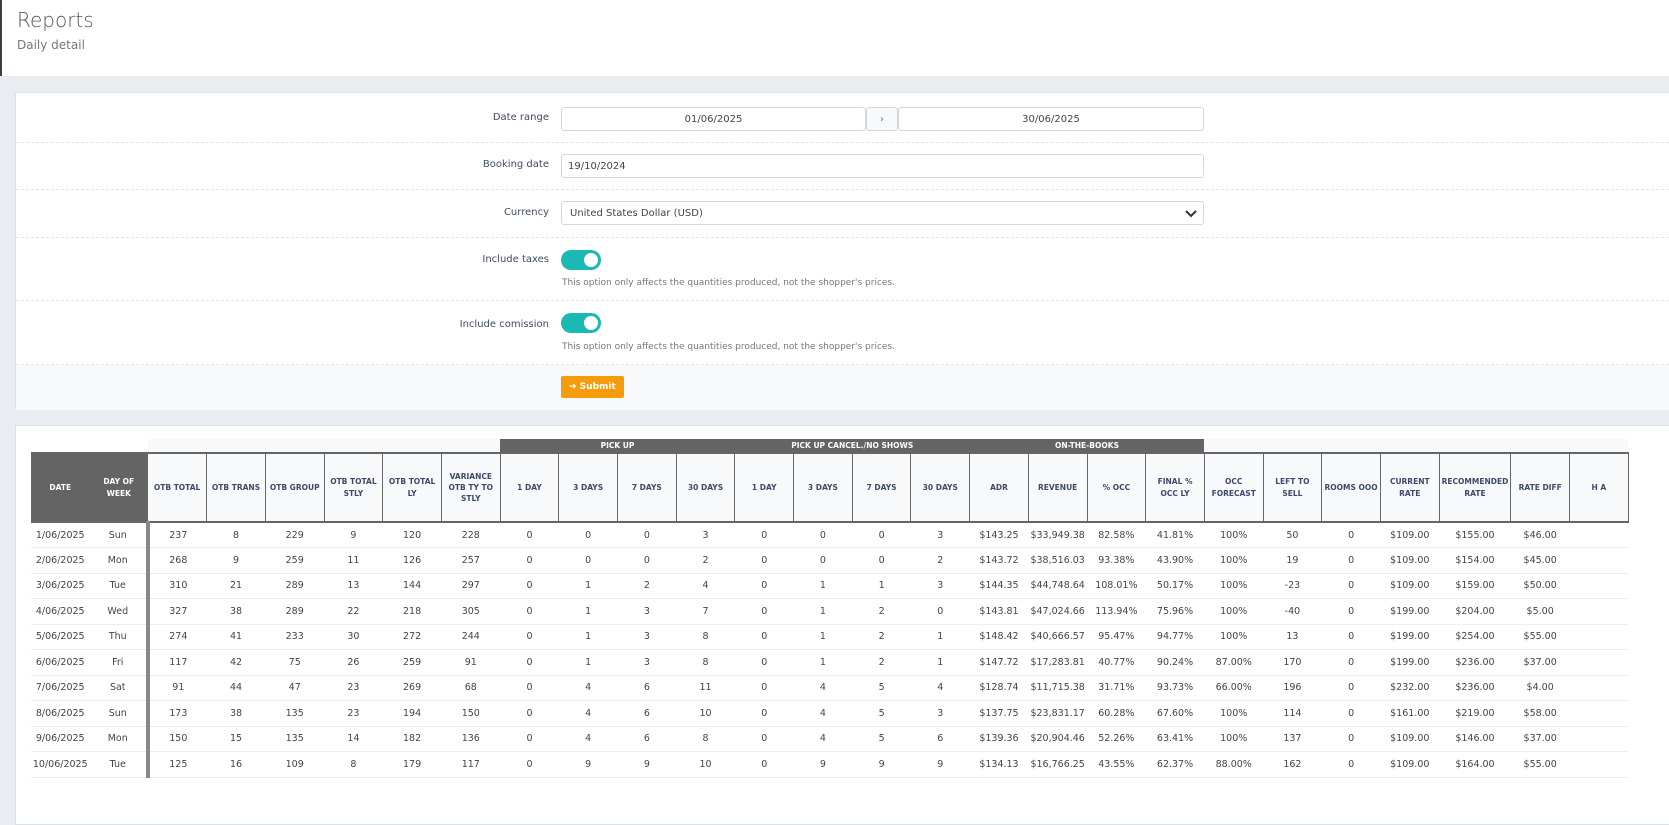 The height and width of the screenshot is (825, 1669). Describe the element at coordinates (119, 739) in the screenshot. I see `table-cell: Mon` at that location.